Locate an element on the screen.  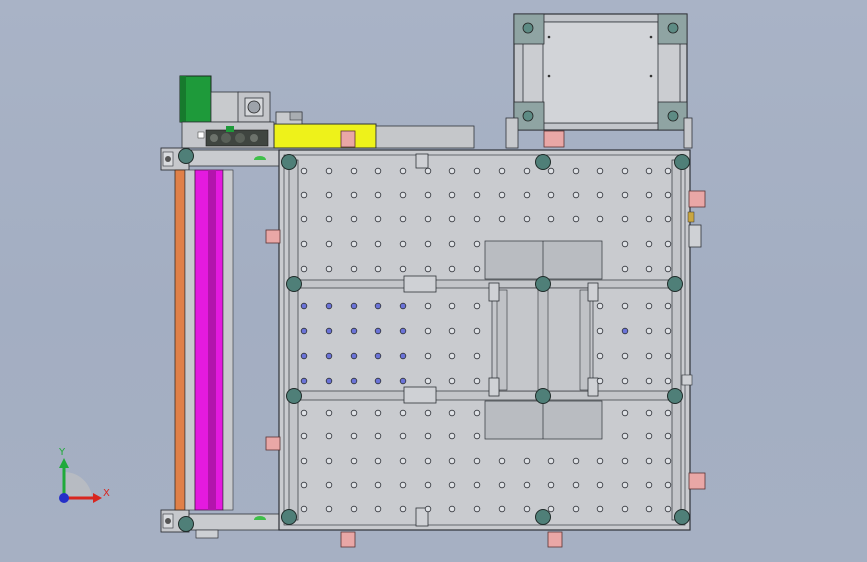
z-axis-dot is located at coordinates (64, 498).